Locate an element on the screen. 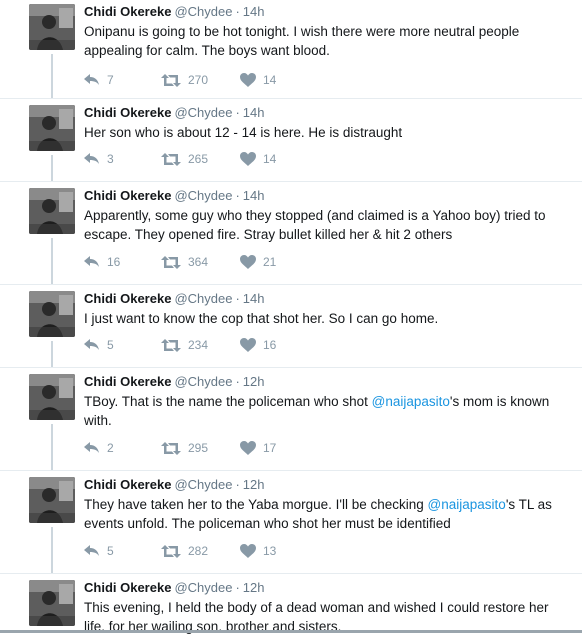 The height and width of the screenshot is (640, 582). like-button: 17 is located at coordinates (258, 448).